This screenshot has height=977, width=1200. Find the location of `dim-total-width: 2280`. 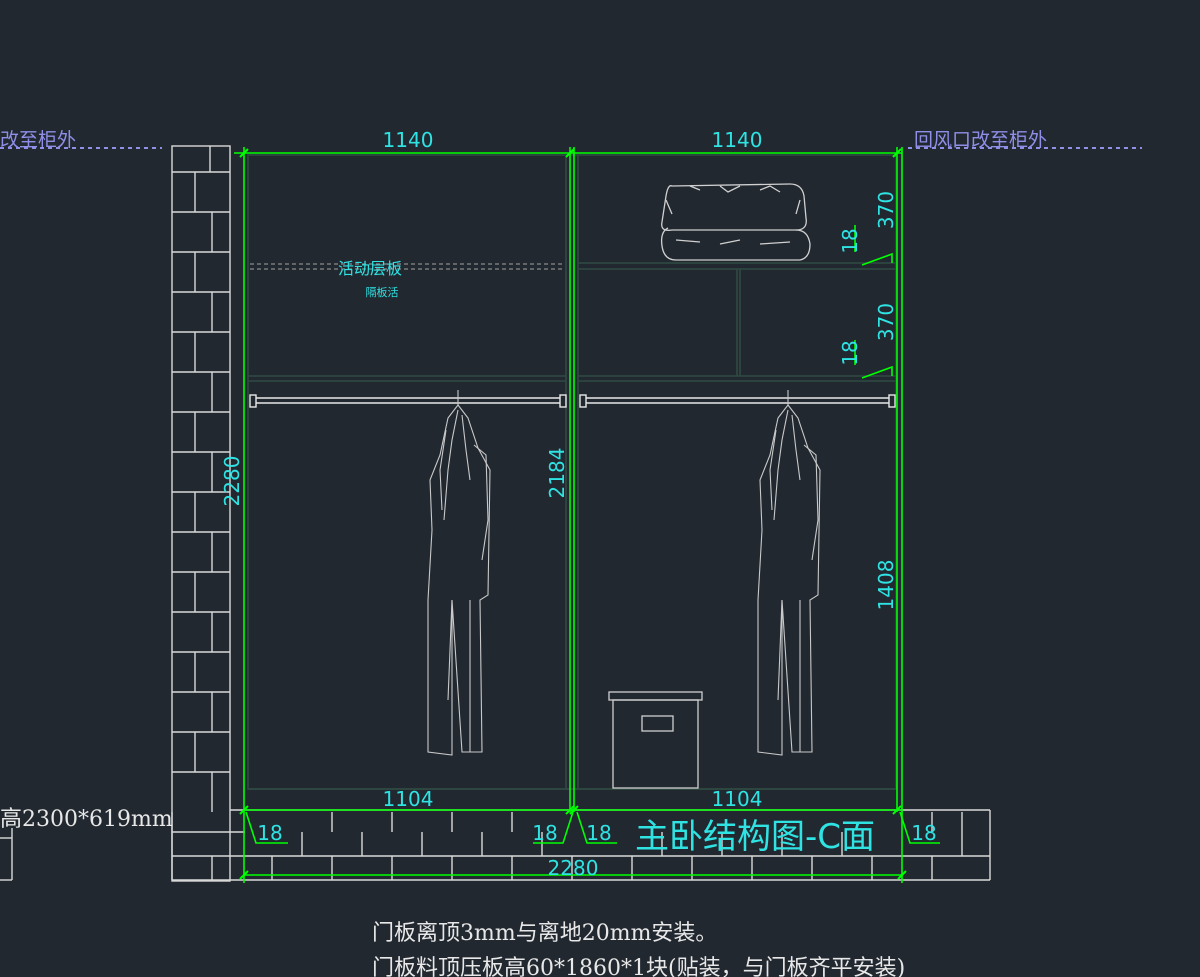

dim-total-width: 2280 is located at coordinates (573, 868).